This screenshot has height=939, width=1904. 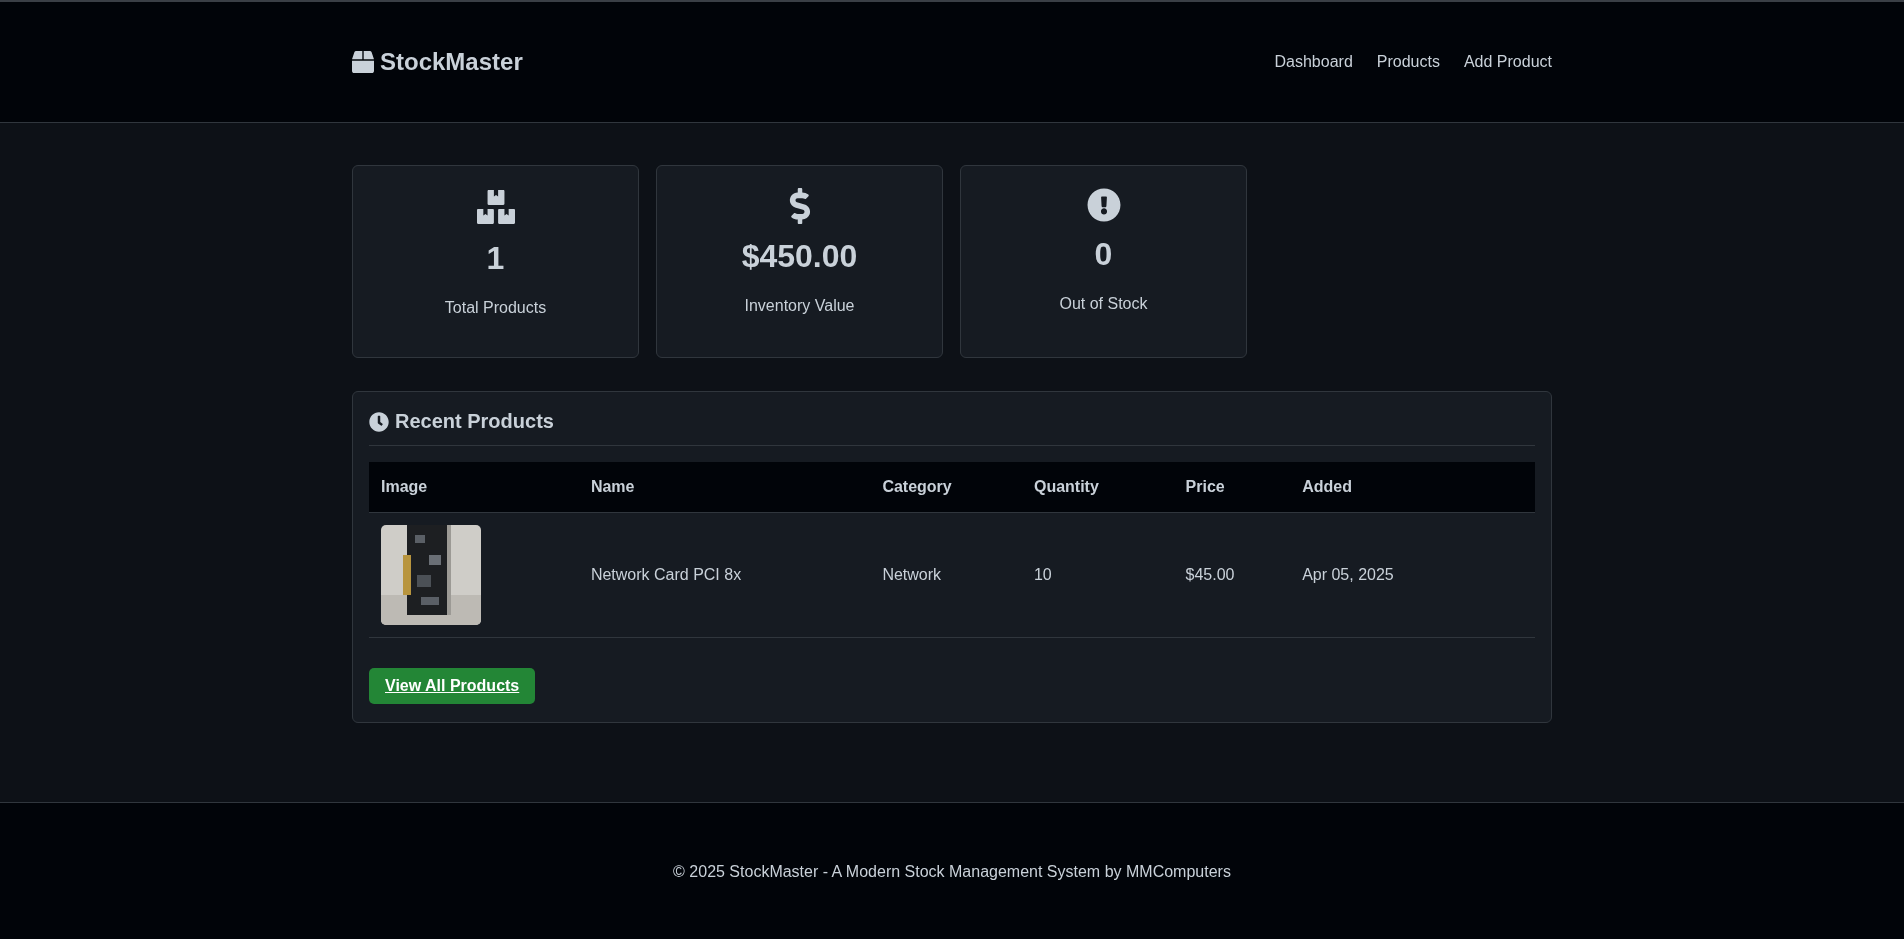 I want to click on table-cell: Network, so click(x=946, y=575).